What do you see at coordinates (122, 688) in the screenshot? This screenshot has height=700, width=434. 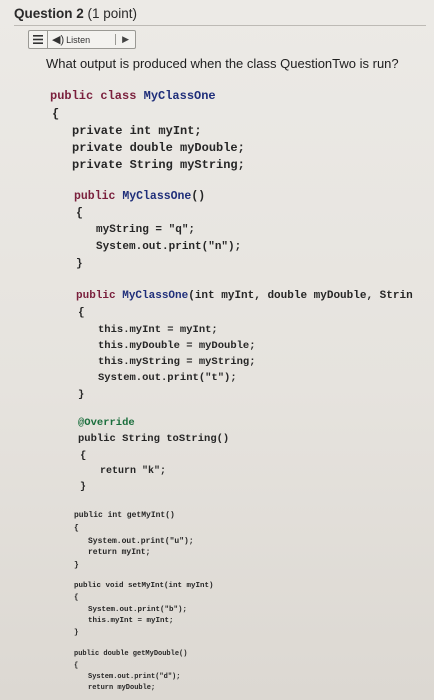 I see `code-line: return myDouble;` at bounding box center [122, 688].